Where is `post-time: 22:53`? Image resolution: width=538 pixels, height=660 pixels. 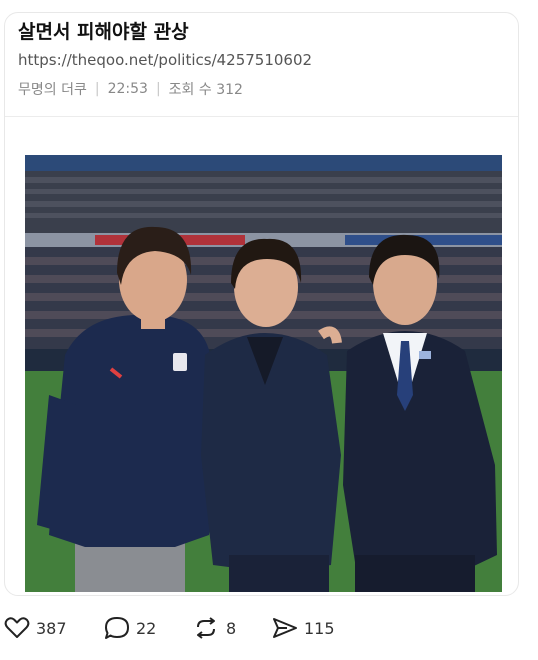 post-time: 22:53 is located at coordinates (127, 89).